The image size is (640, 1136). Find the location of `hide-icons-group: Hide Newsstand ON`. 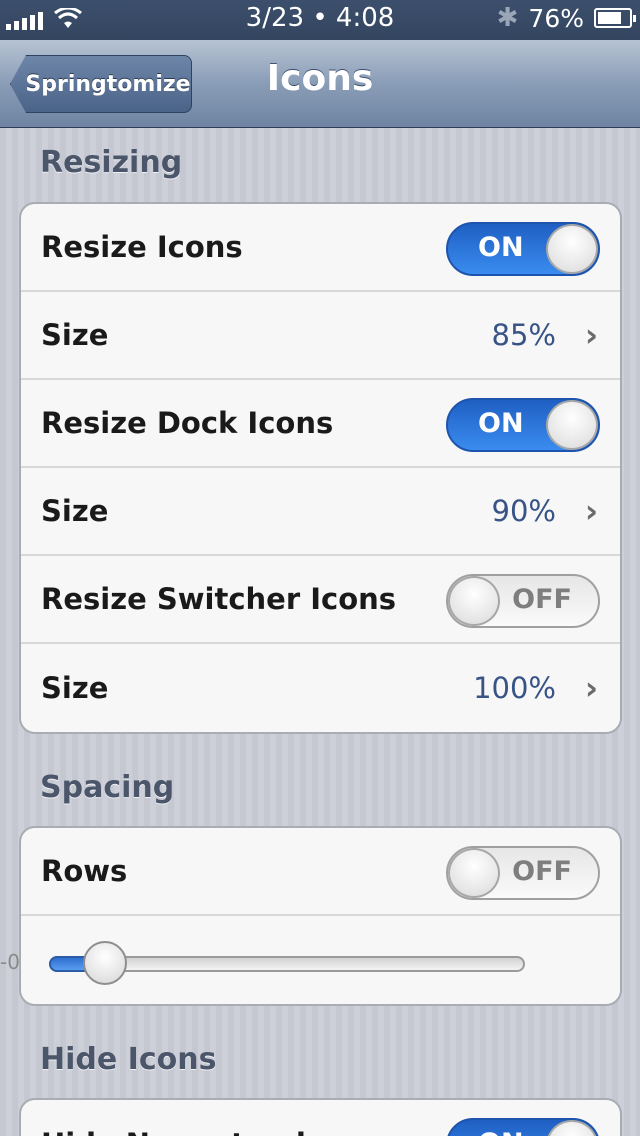

hide-icons-group: Hide Newsstand ON is located at coordinates (320, 1117).